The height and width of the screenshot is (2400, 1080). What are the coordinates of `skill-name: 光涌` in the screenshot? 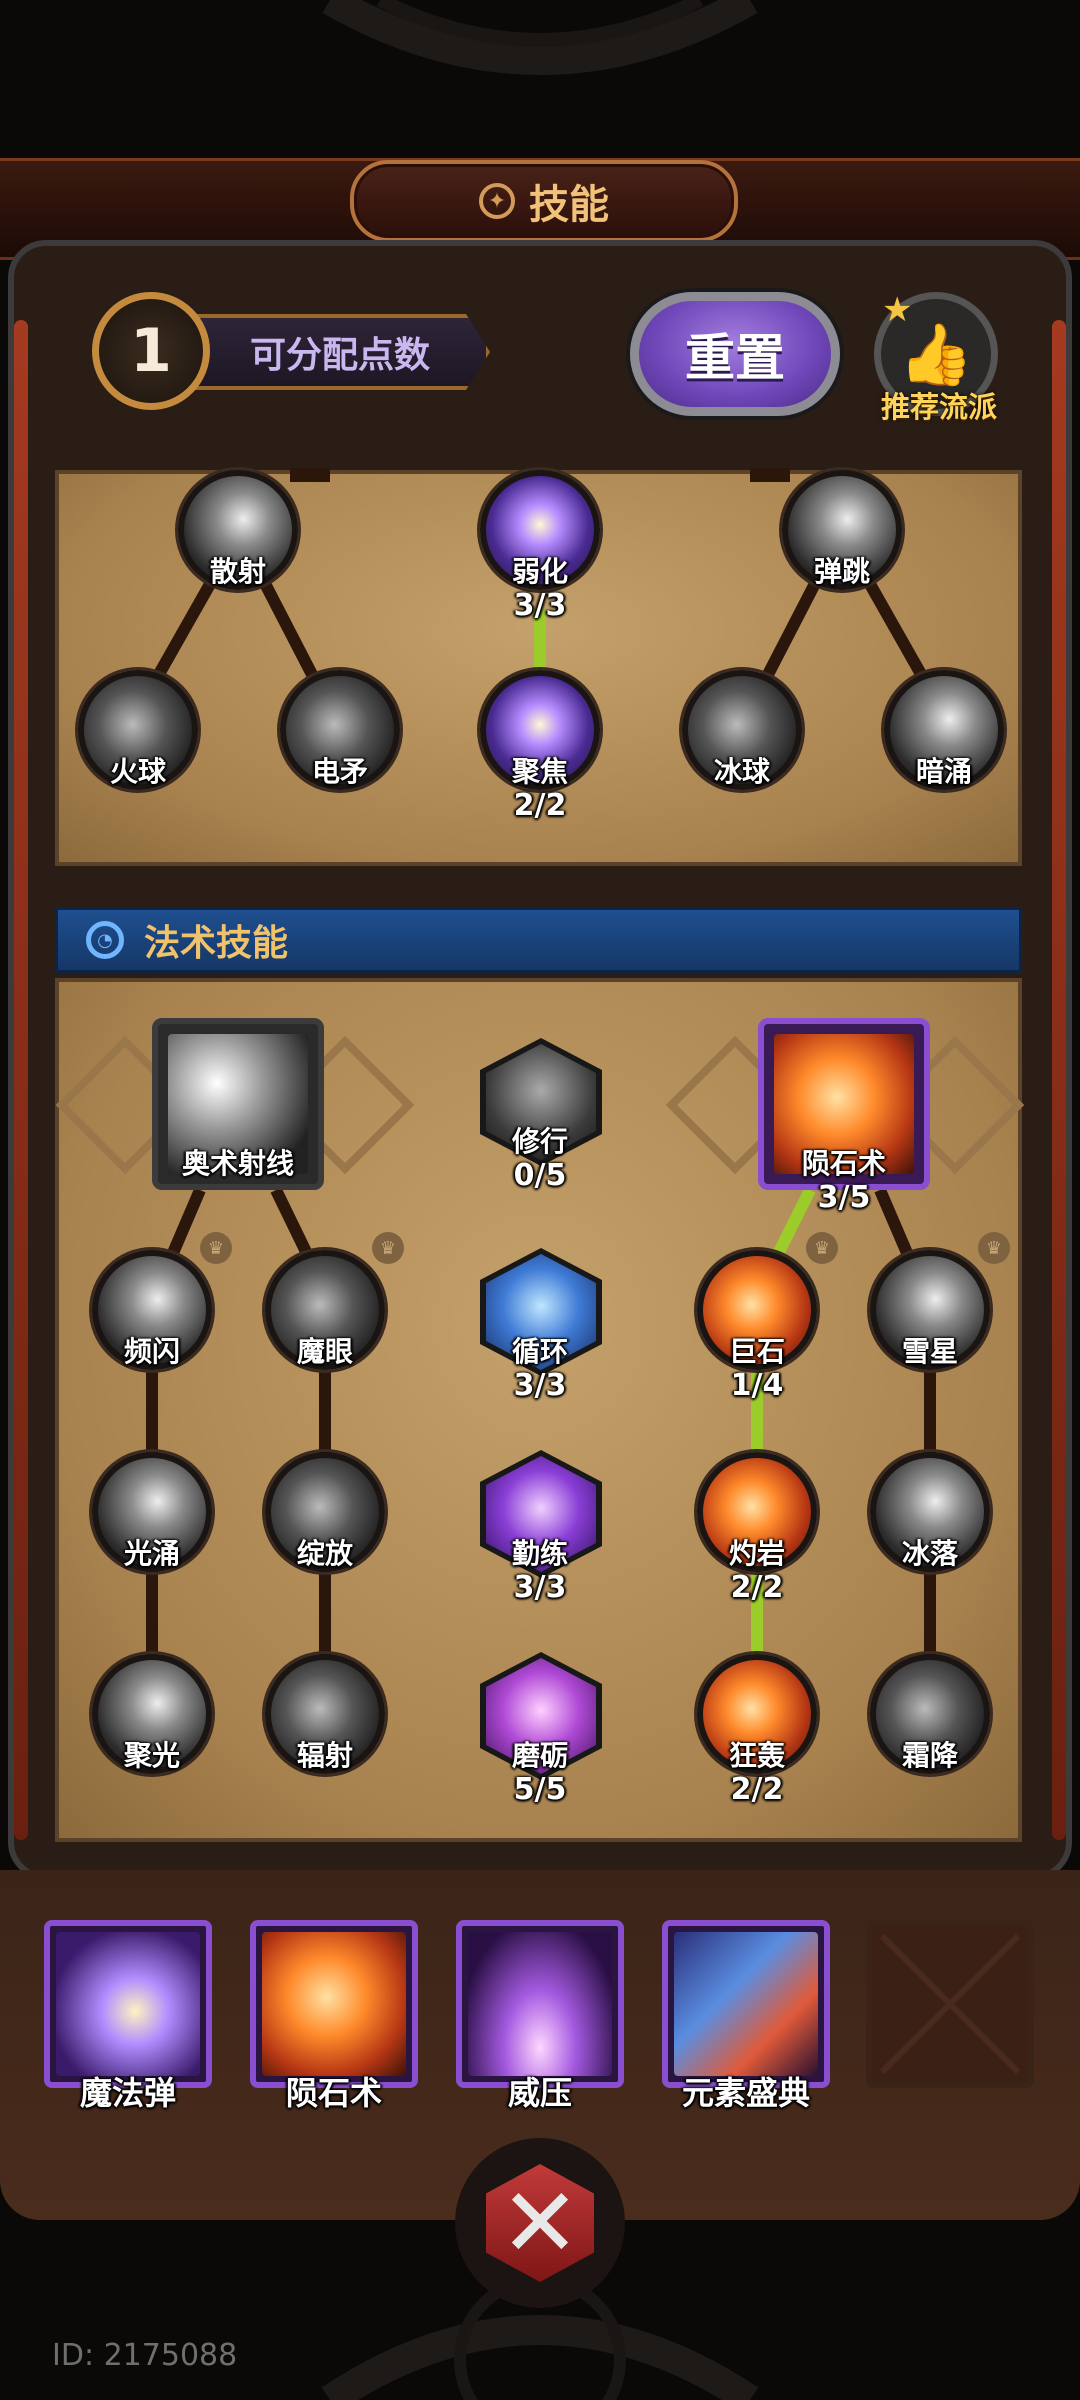 It's located at (151, 1553).